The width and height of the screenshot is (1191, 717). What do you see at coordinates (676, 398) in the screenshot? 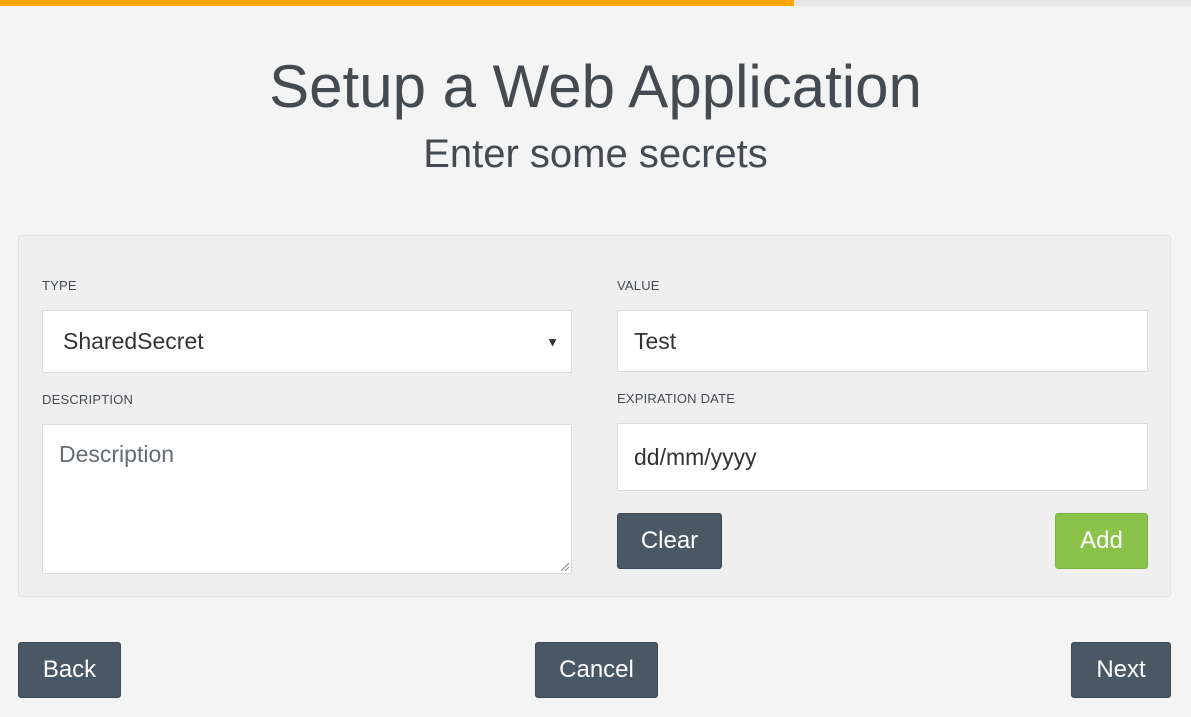
I see `expiration-date-label: EXPIRATION DATE` at bounding box center [676, 398].